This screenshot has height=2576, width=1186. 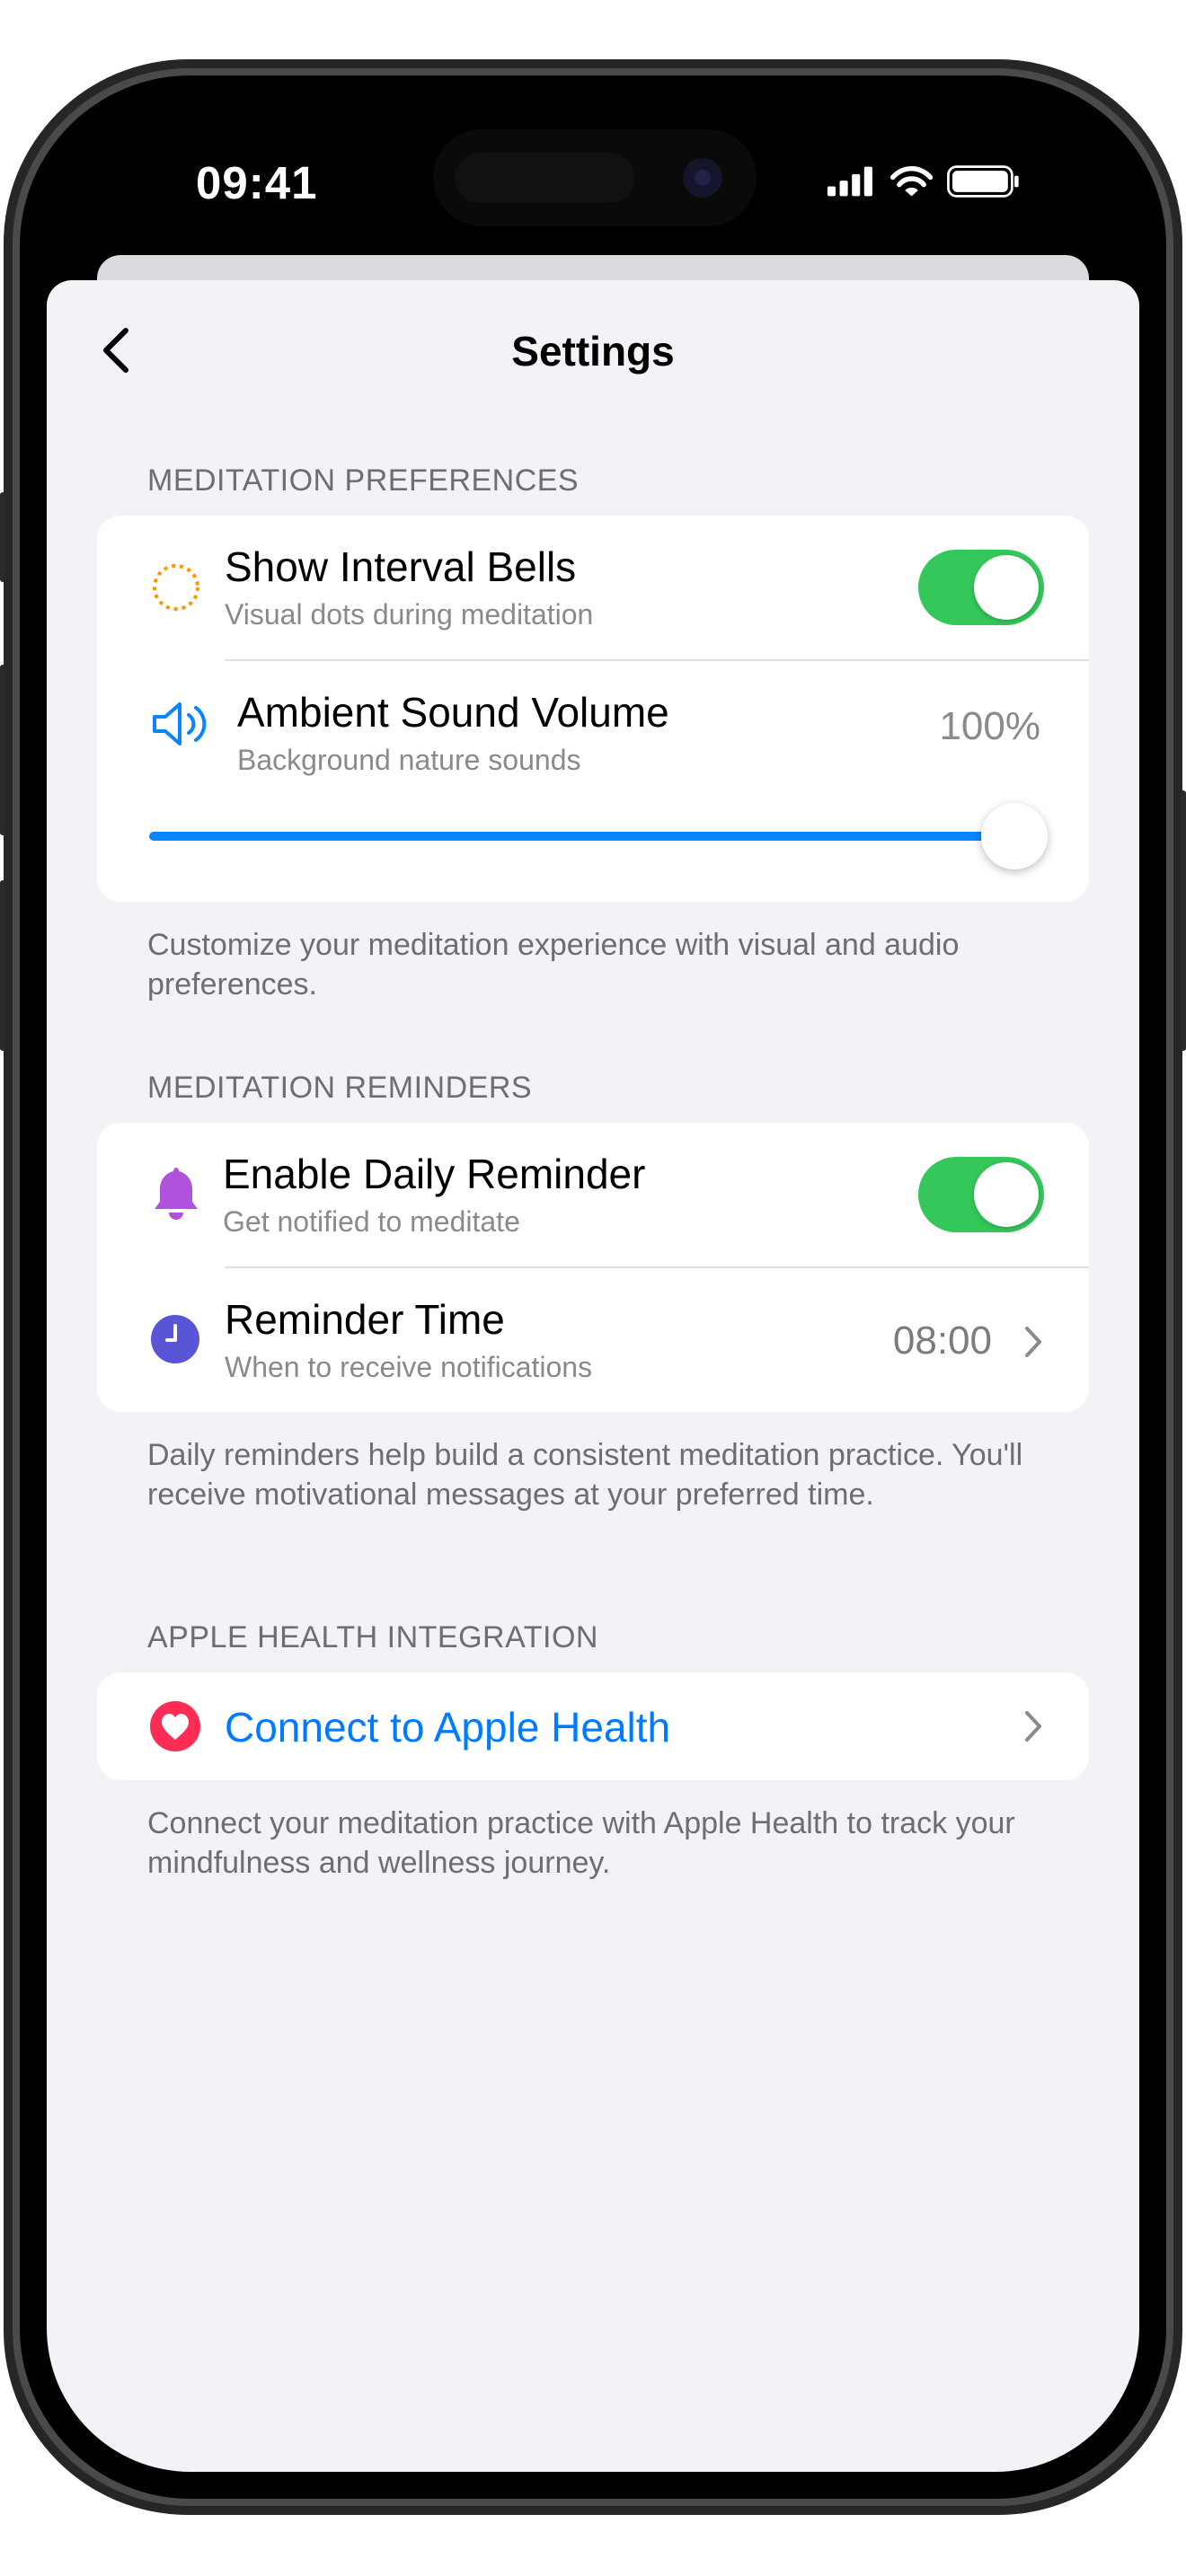 I want to click on bell-icon, so click(x=176, y=1194).